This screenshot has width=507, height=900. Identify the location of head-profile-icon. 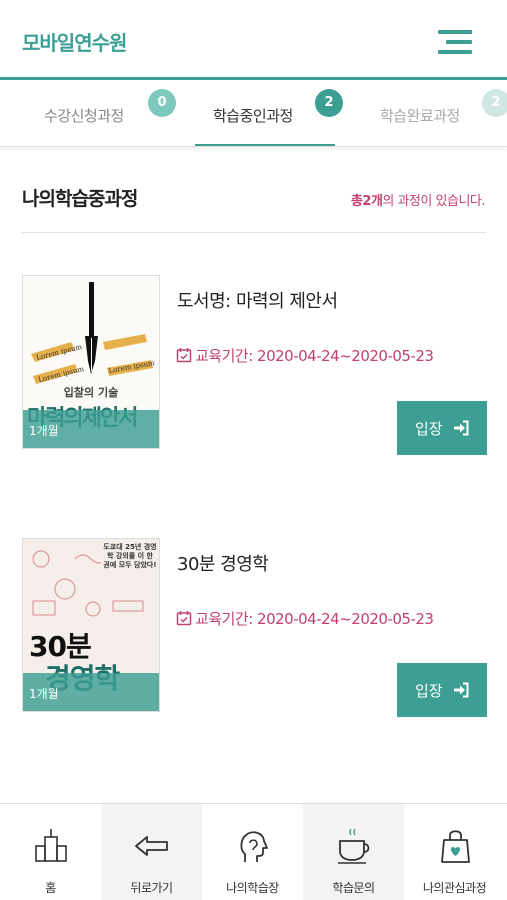
(253, 846).